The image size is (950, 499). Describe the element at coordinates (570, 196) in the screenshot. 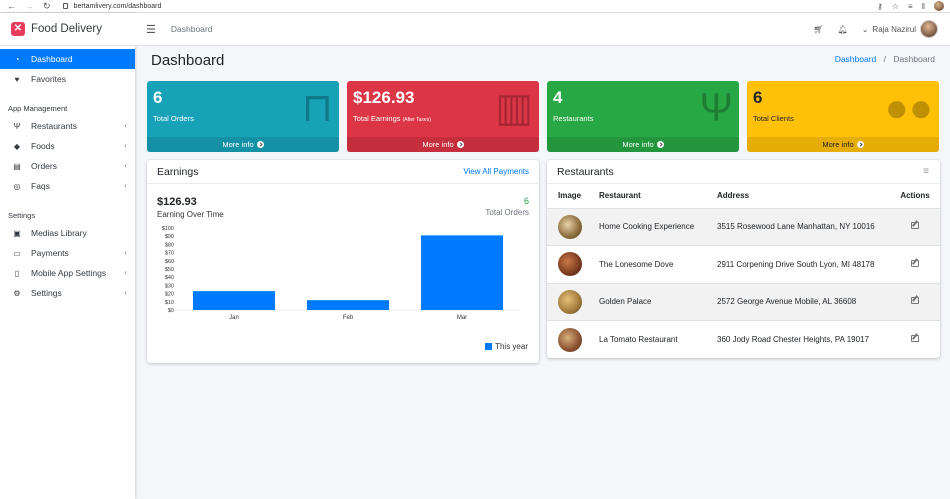

I see `column-header-image: Image` at that location.